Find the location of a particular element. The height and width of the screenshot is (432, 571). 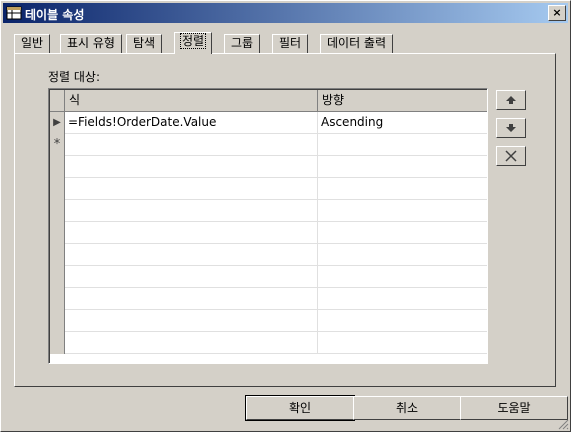

header-direction: 방향 is located at coordinates (402, 100).